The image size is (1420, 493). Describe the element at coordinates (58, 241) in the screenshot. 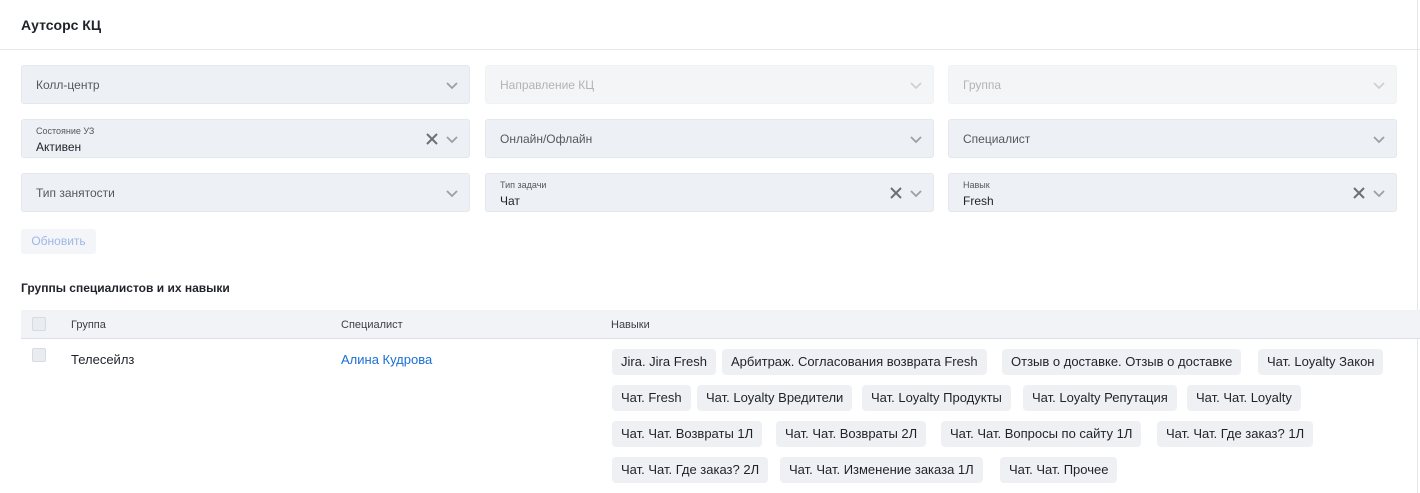

I see `refresh-button: Обновить` at that location.